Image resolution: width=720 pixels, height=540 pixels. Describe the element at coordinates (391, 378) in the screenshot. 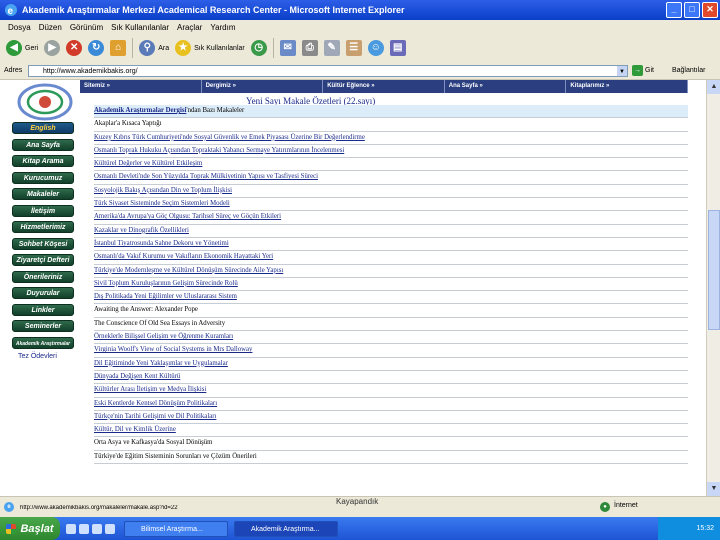

I see `table-row: Dünyada Değişen Kent Kültürü` at that location.